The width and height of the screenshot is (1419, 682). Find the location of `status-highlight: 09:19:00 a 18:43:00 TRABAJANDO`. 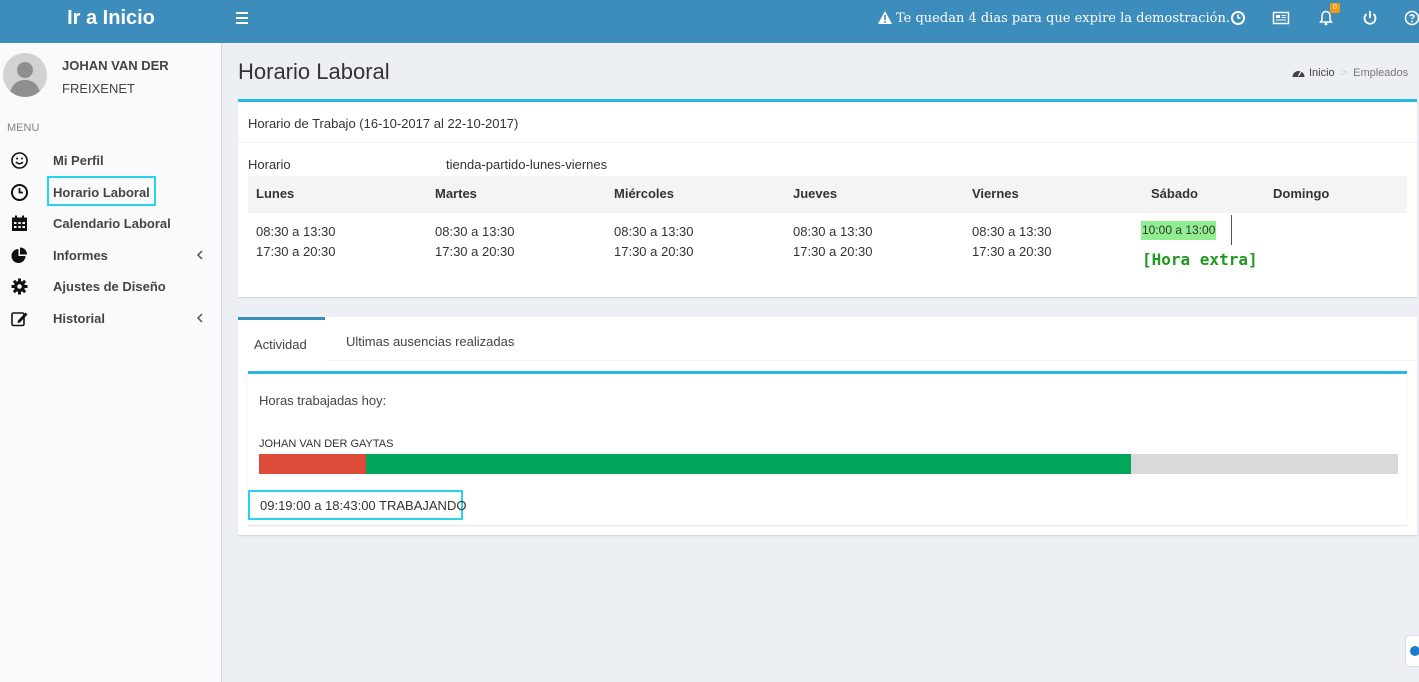

status-highlight: 09:19:00 a 18:43:00 TRABAJANDO is located at coordinates (357, 505).